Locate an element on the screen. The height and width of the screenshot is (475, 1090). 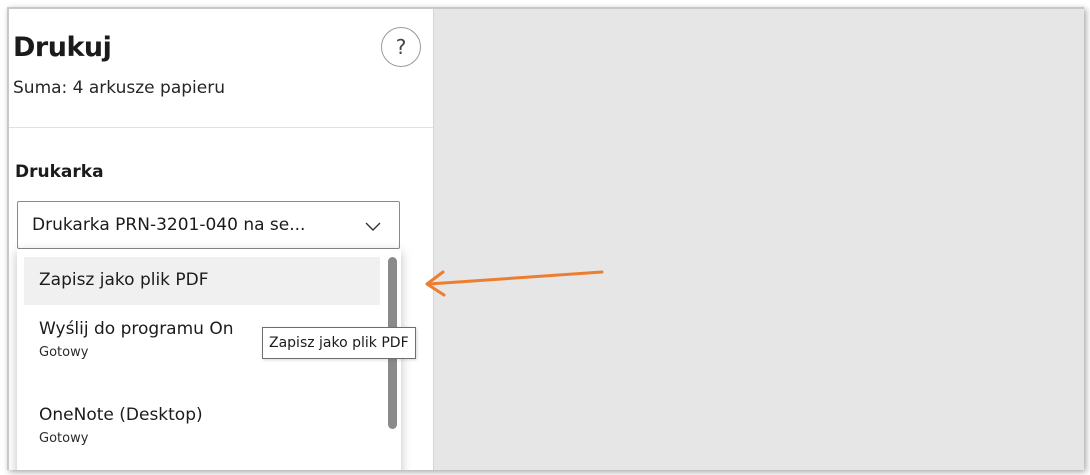
page-title: Drukuj is located at coordinates (62, 47).